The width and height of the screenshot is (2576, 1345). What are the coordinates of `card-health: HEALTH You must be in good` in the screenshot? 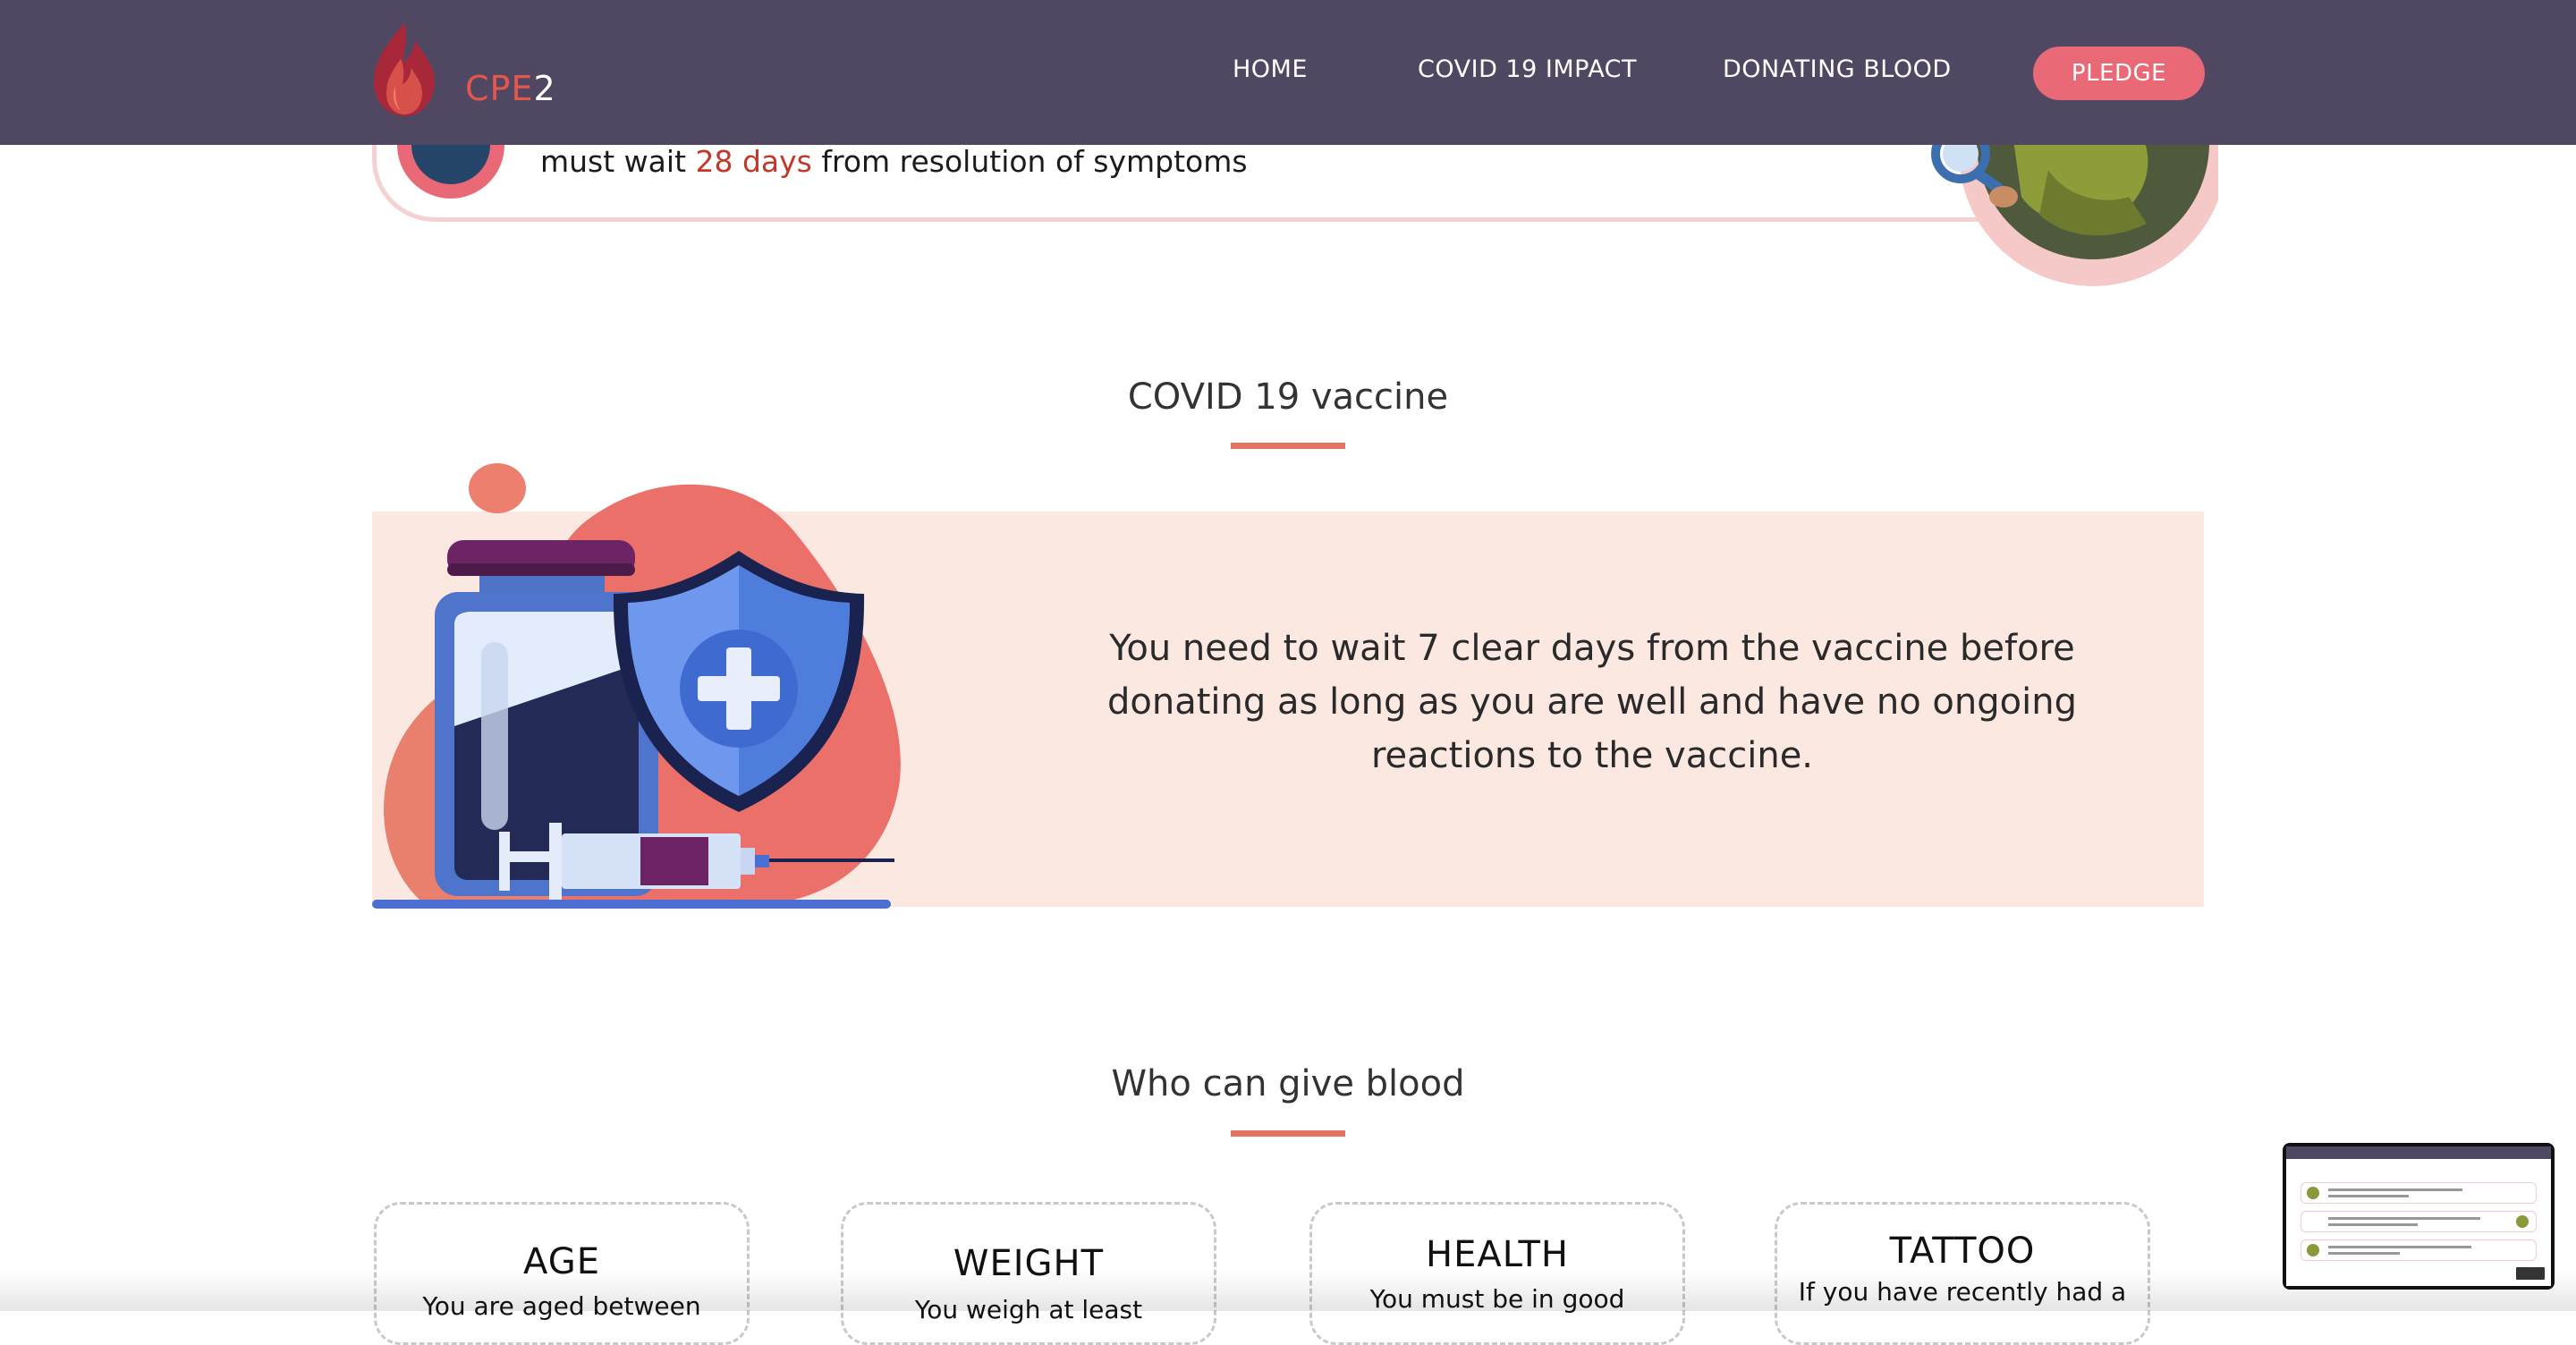 It's located at (1497, 1273).